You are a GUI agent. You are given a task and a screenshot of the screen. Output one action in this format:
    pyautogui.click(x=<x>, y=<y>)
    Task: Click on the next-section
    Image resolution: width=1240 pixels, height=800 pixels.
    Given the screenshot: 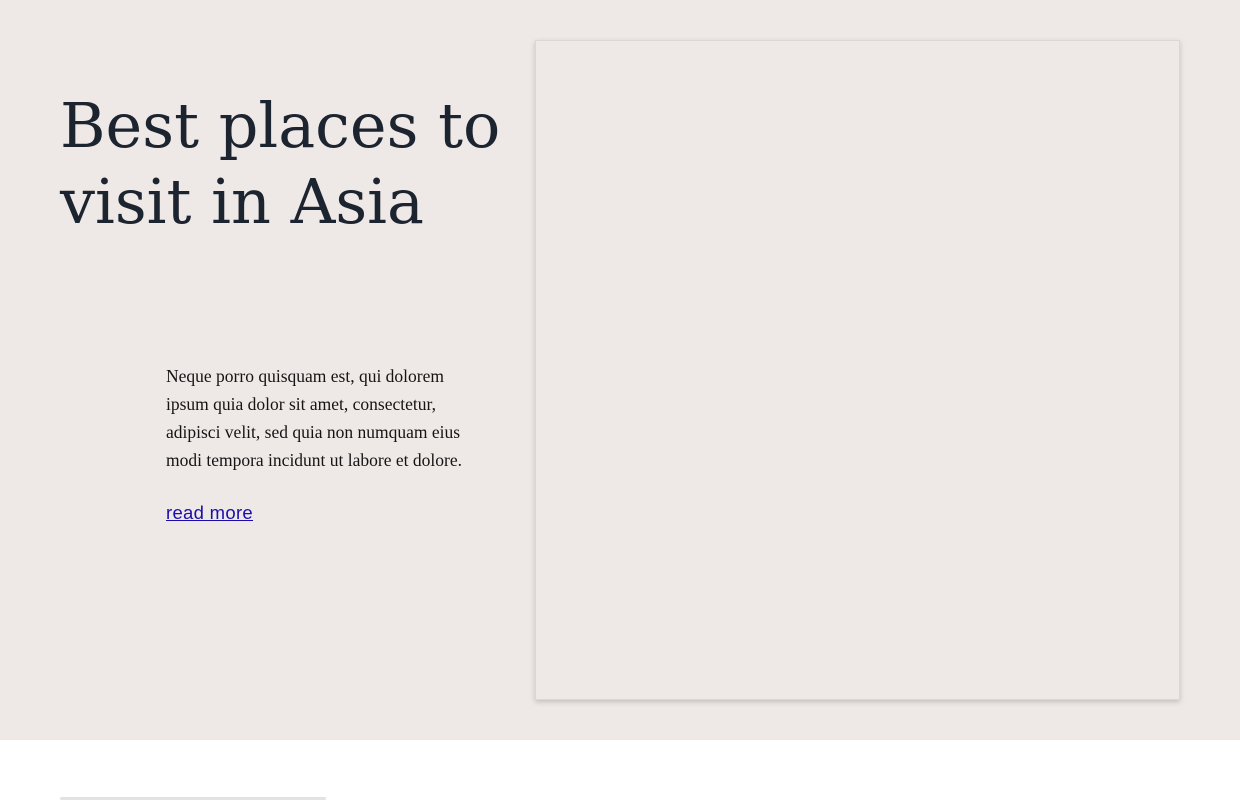 What is the action you would take?
    pyautogui.click(x=620, y=770)
    